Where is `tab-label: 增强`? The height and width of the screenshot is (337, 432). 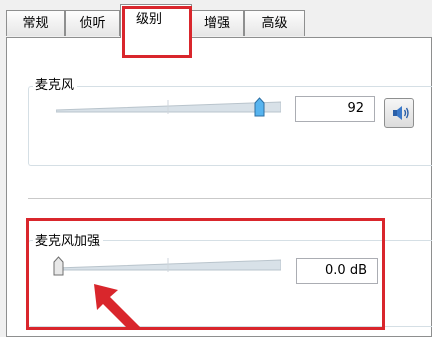 tab-label: 增强 is located at coordinates (216, 23).